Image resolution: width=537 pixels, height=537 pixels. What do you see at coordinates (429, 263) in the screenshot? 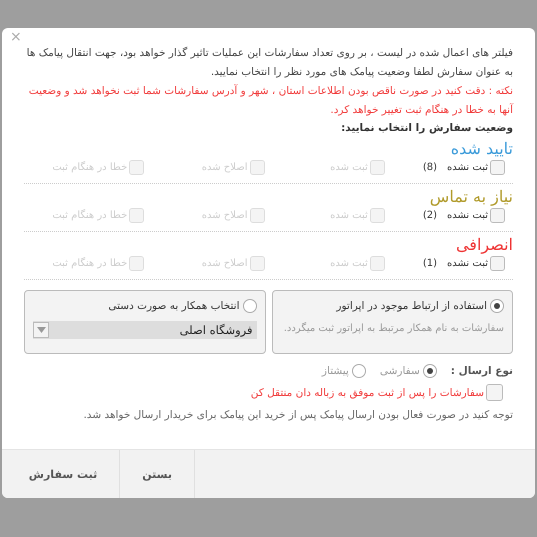
I see `count-label: (1)` at bounding box center [429, 263].